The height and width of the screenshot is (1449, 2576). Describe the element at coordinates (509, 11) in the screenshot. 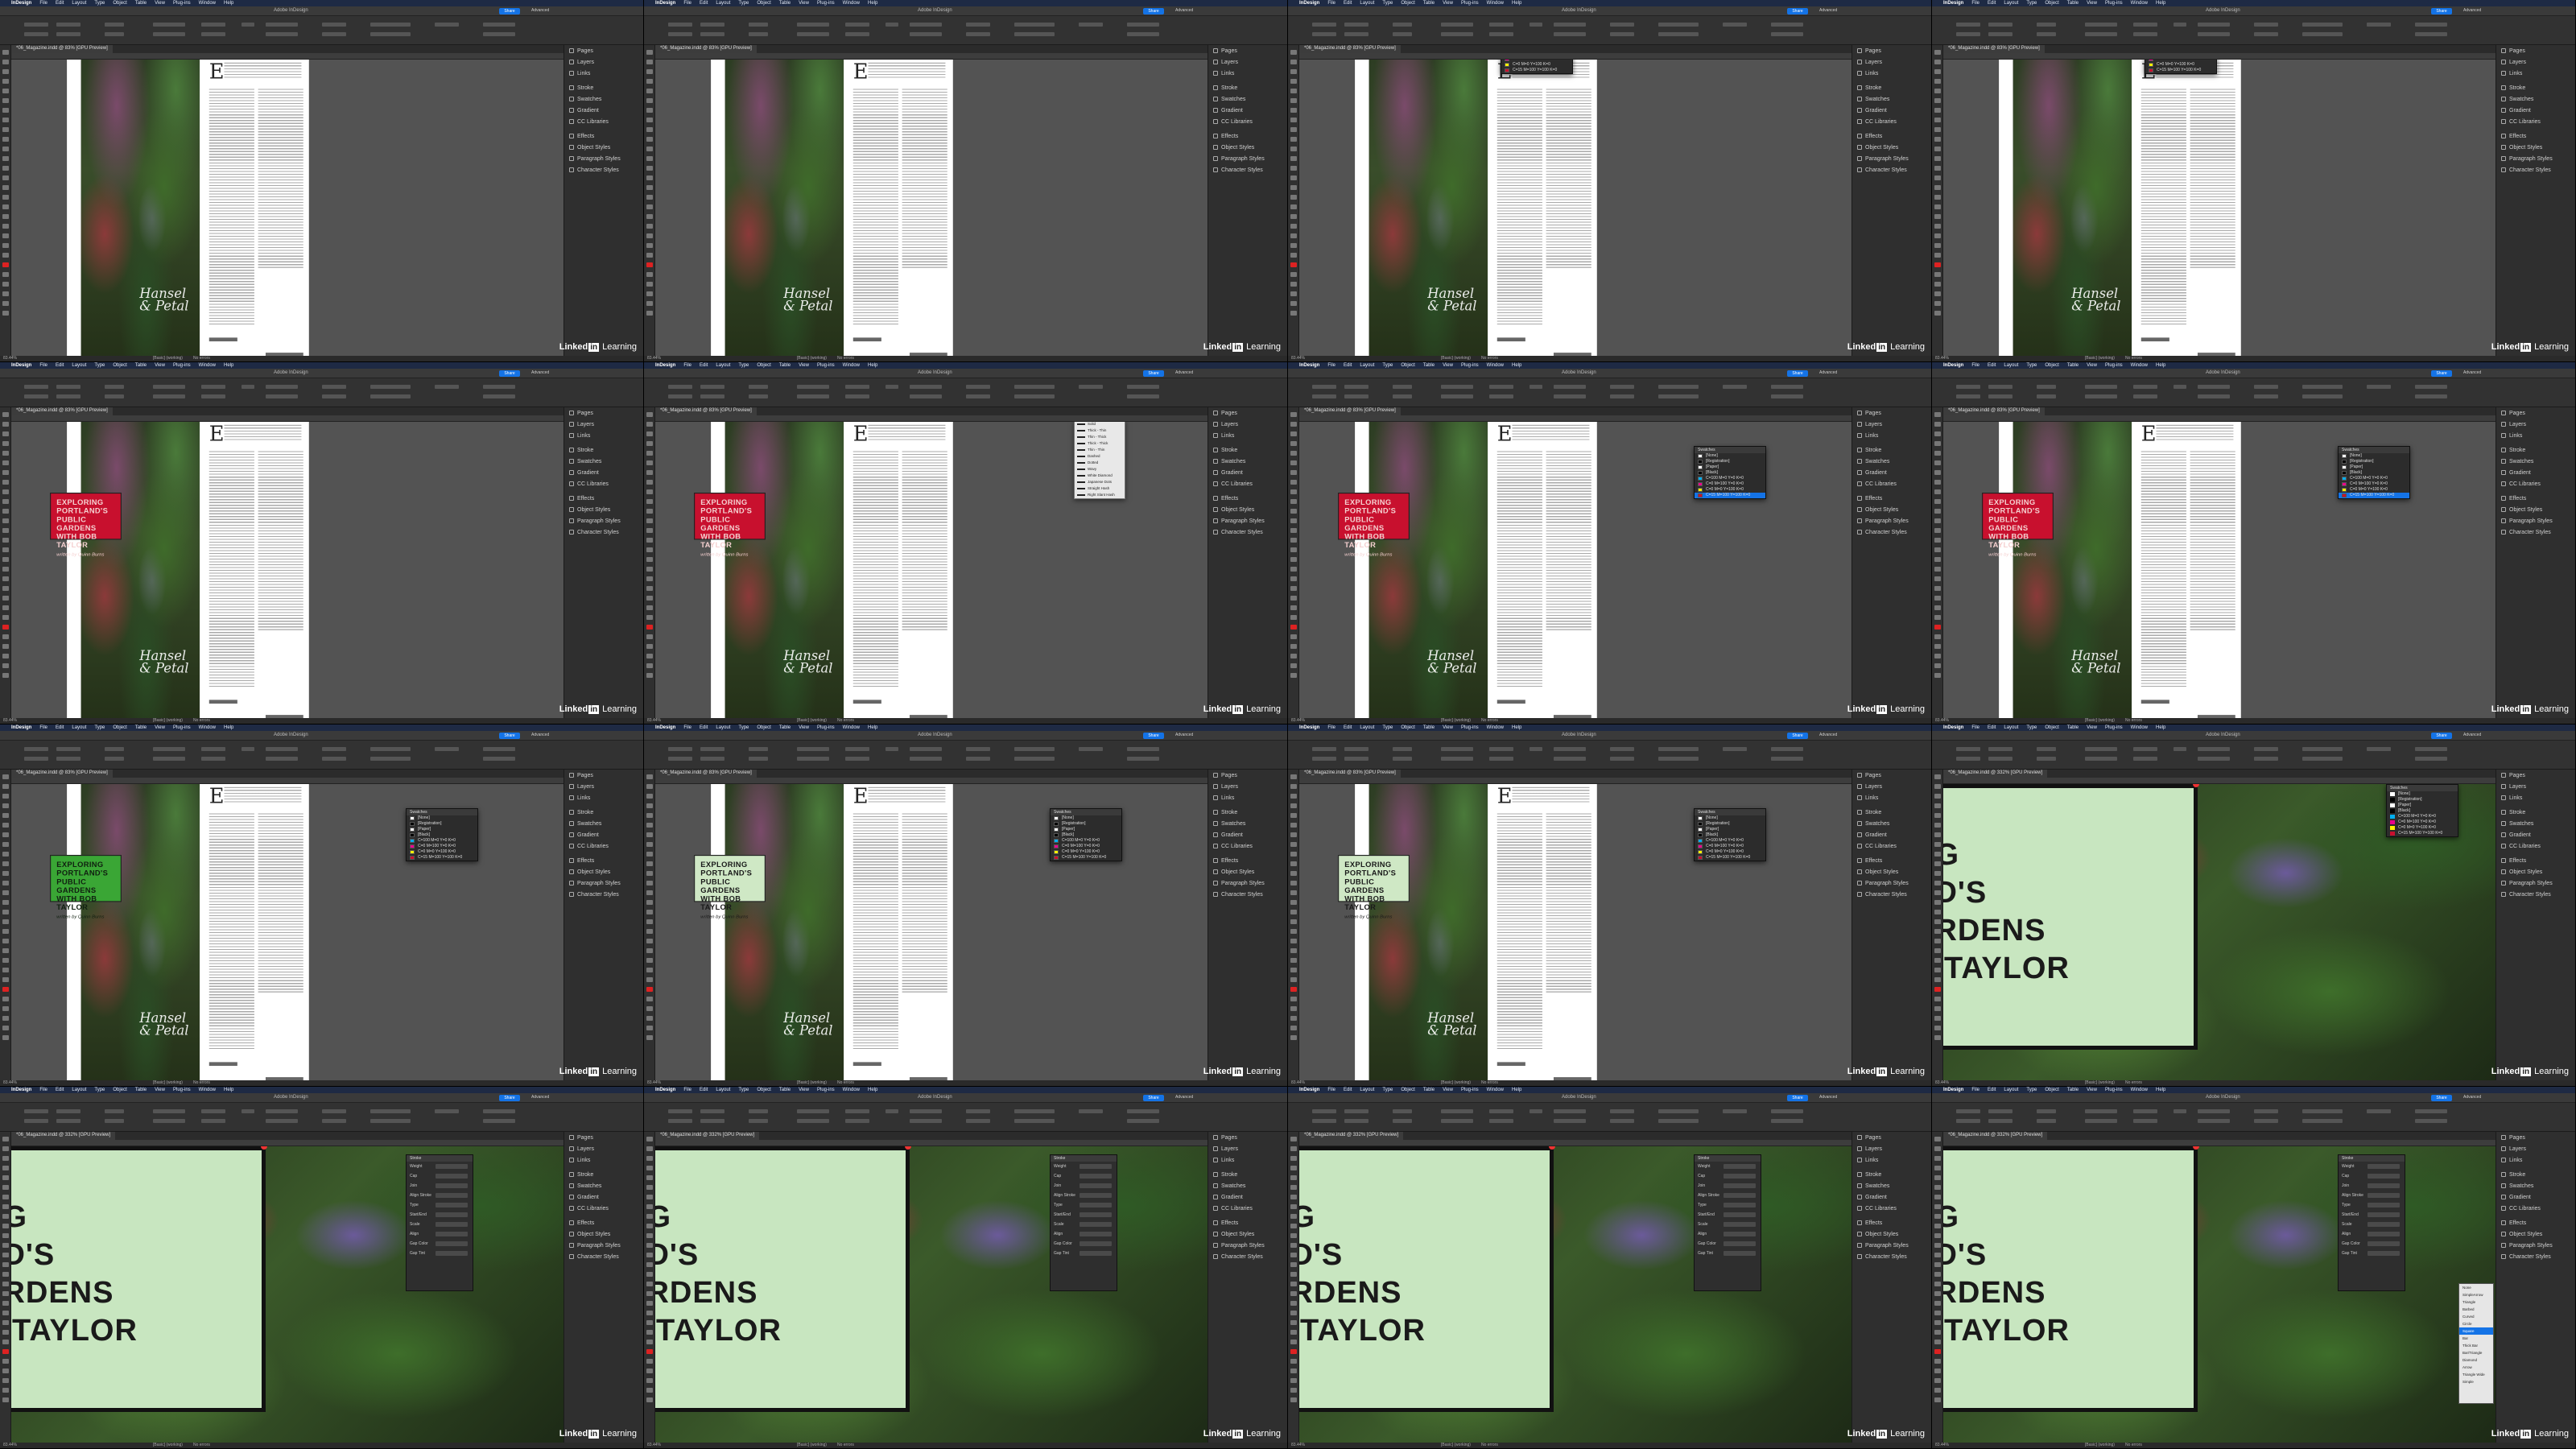

I see `share-button: Share` at that location.